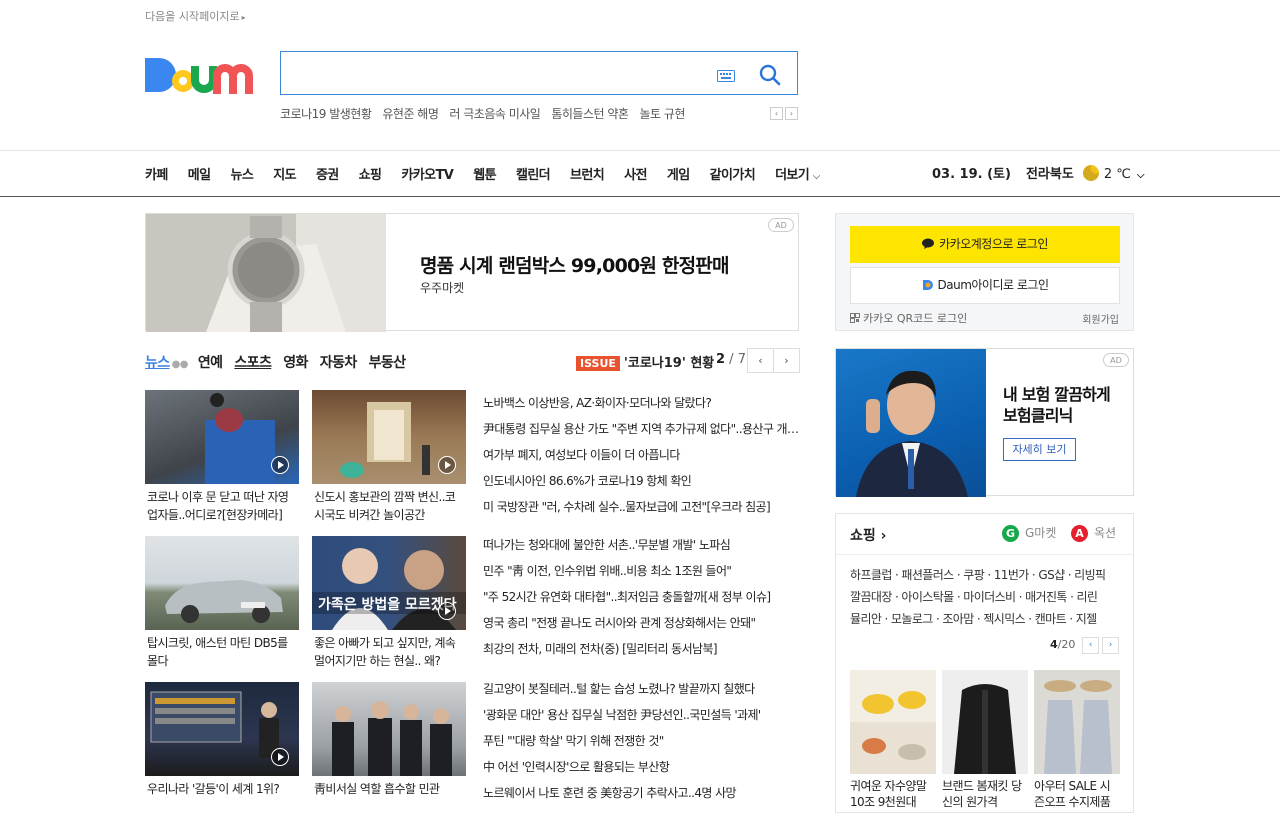  I want to click on nav-together: 같이가치, so click(733, 175).